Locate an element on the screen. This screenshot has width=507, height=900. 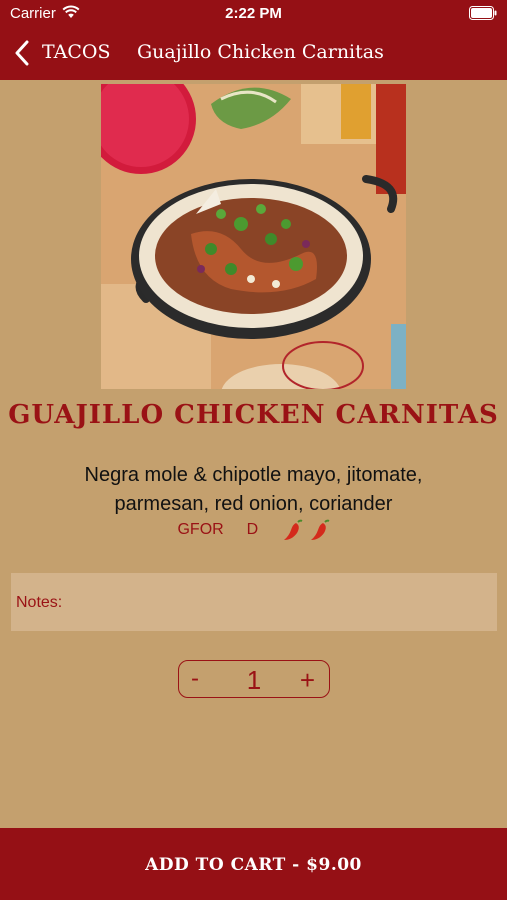
add-to-cart-button: ADD TO CART - $9.00 is located at coordinates (253, 864).